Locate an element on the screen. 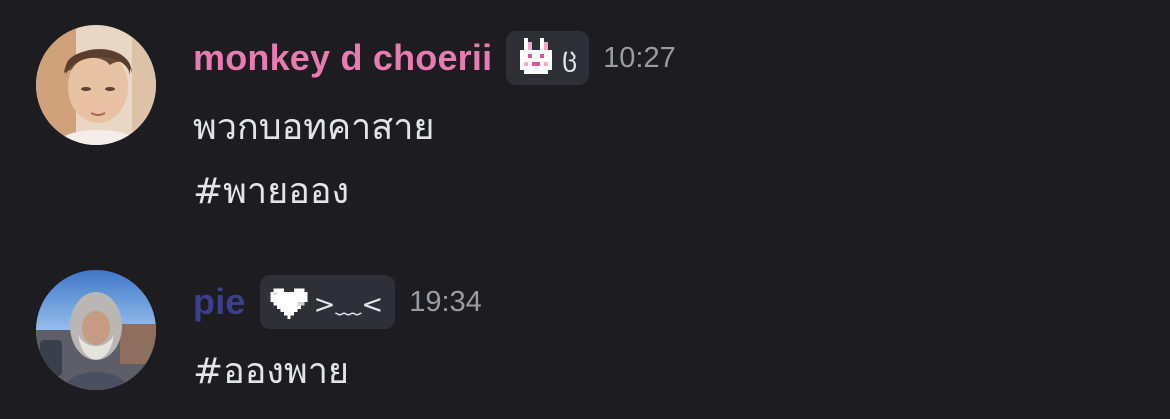 The height and width of the screenshot is (419, 1170). username: monkey d choerii is located at coordinates (342, 58).